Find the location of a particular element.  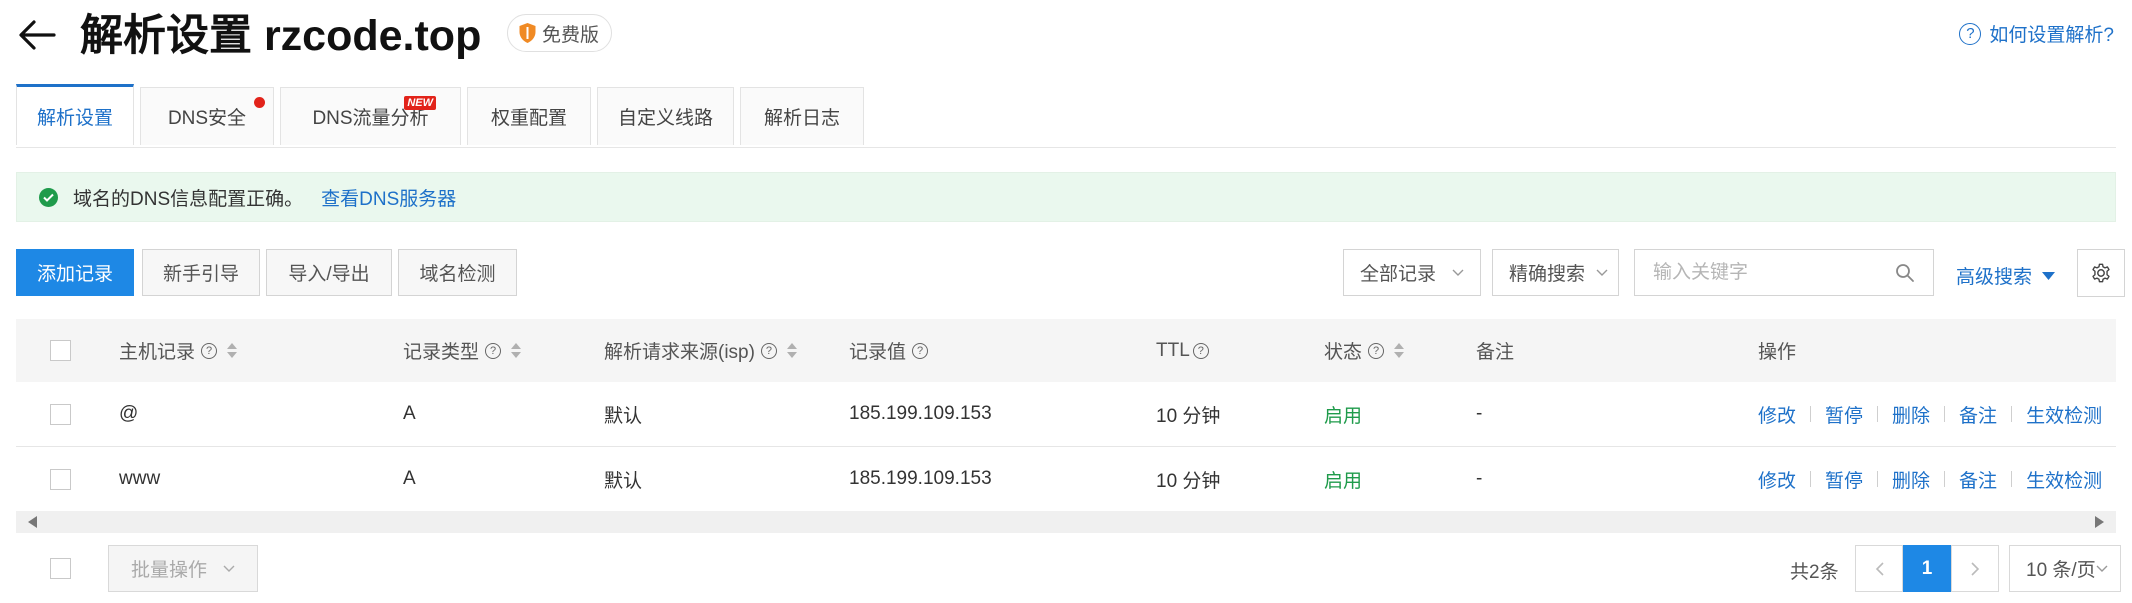

record-filter-select: 全部记录 is located at coordinates (1412, 272).